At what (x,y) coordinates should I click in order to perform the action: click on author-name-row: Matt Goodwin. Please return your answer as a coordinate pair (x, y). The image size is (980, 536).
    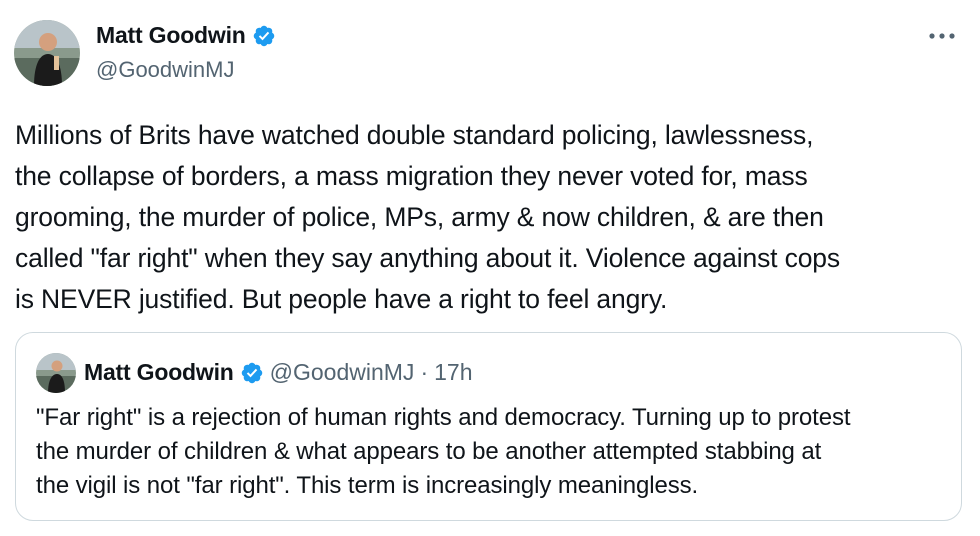
    Looking at the image, I should click on (186, 35).